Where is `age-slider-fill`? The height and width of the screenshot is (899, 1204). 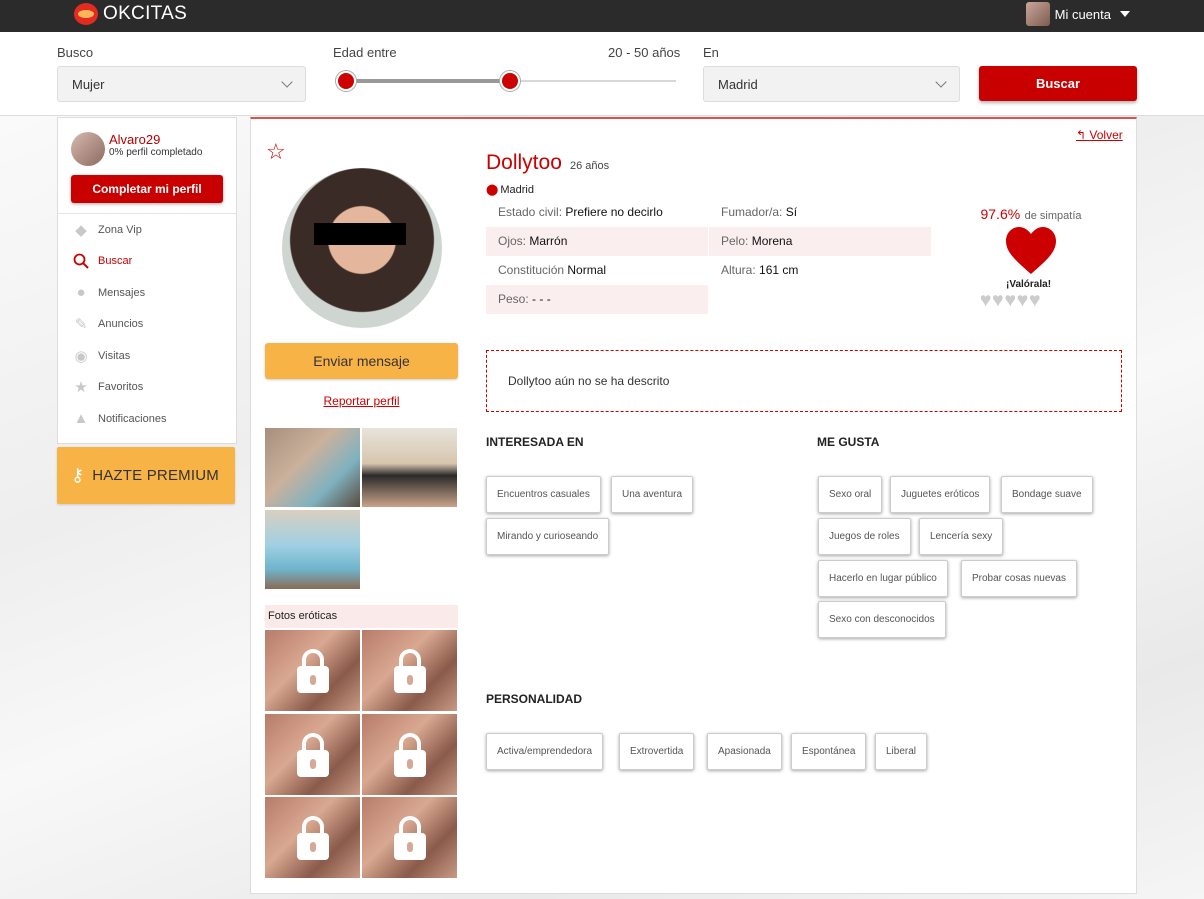
age-slider-fill is located at coordinates (428, 81).